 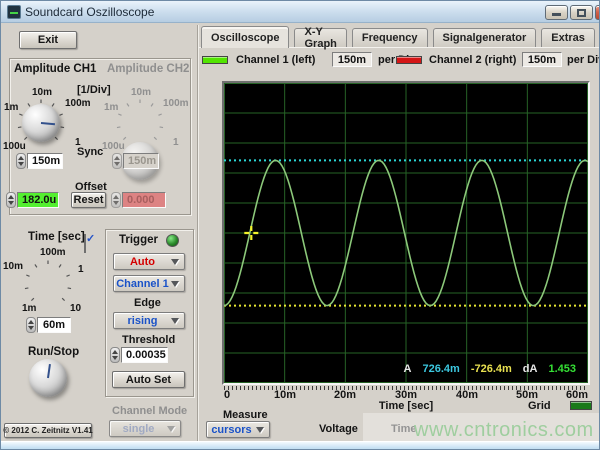 What do you see at coordinates (245, 415) in the screenshot?
I see `measure-title: Measure` at bounding box center [245, 415].